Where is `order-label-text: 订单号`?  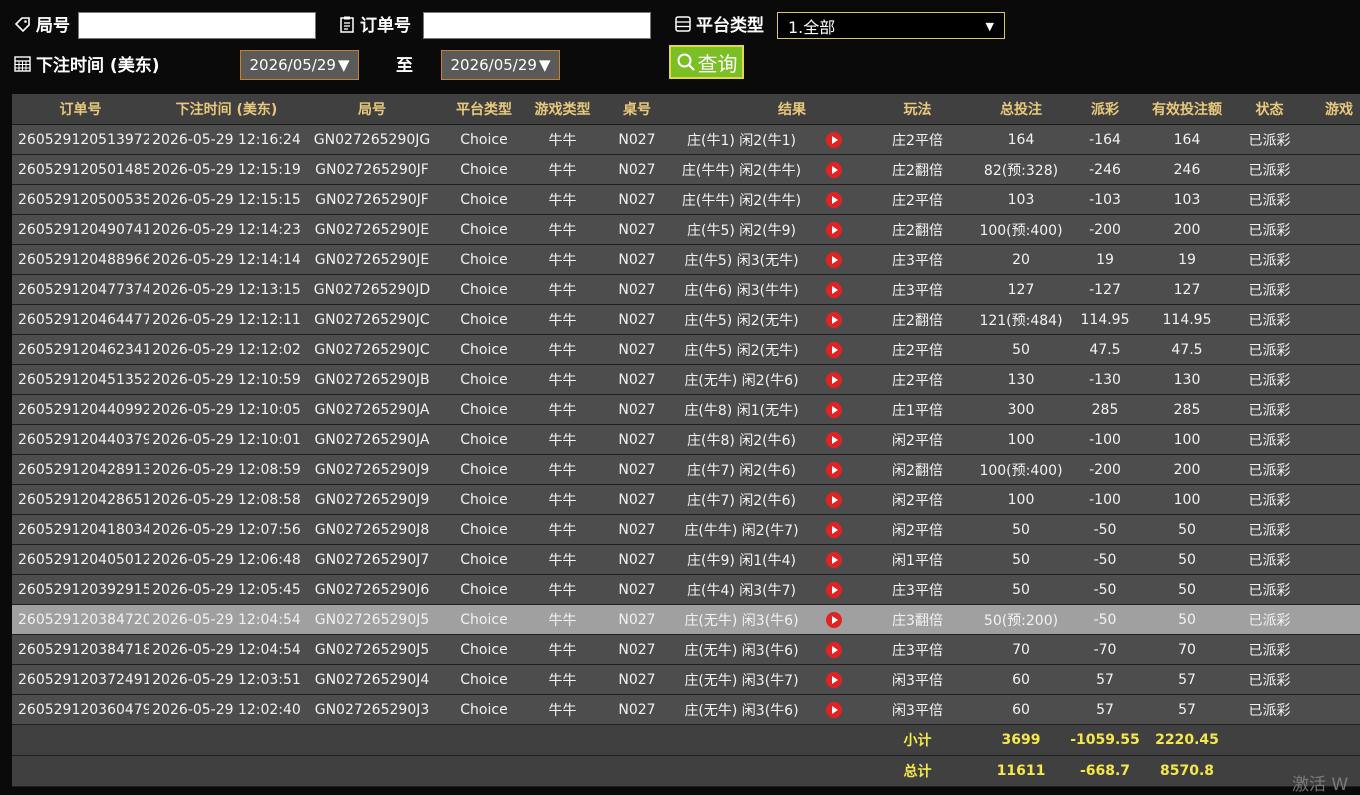 order-label-text: 订单号 is located at coordinates (385, 26).